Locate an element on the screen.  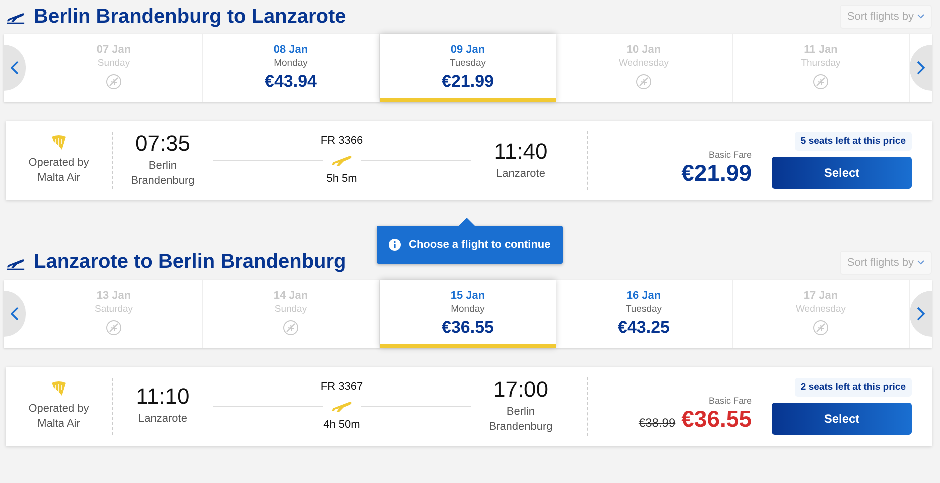
seats-left-badge: 5 seats left at this price is located at coordinates (853, 141).